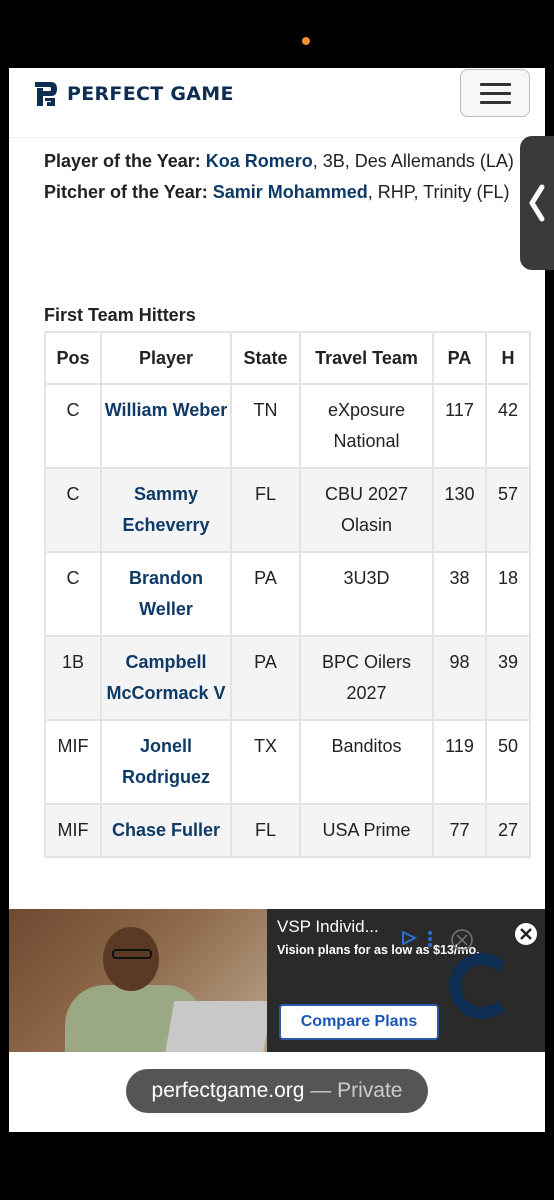 This screenshot has height=1200, width=554. What do you see at coordinates (378, 950) in the screenshot?
I see `ad-subtitle: Vision plans for as low as $13/mo.` at bounding box center [378, 950].